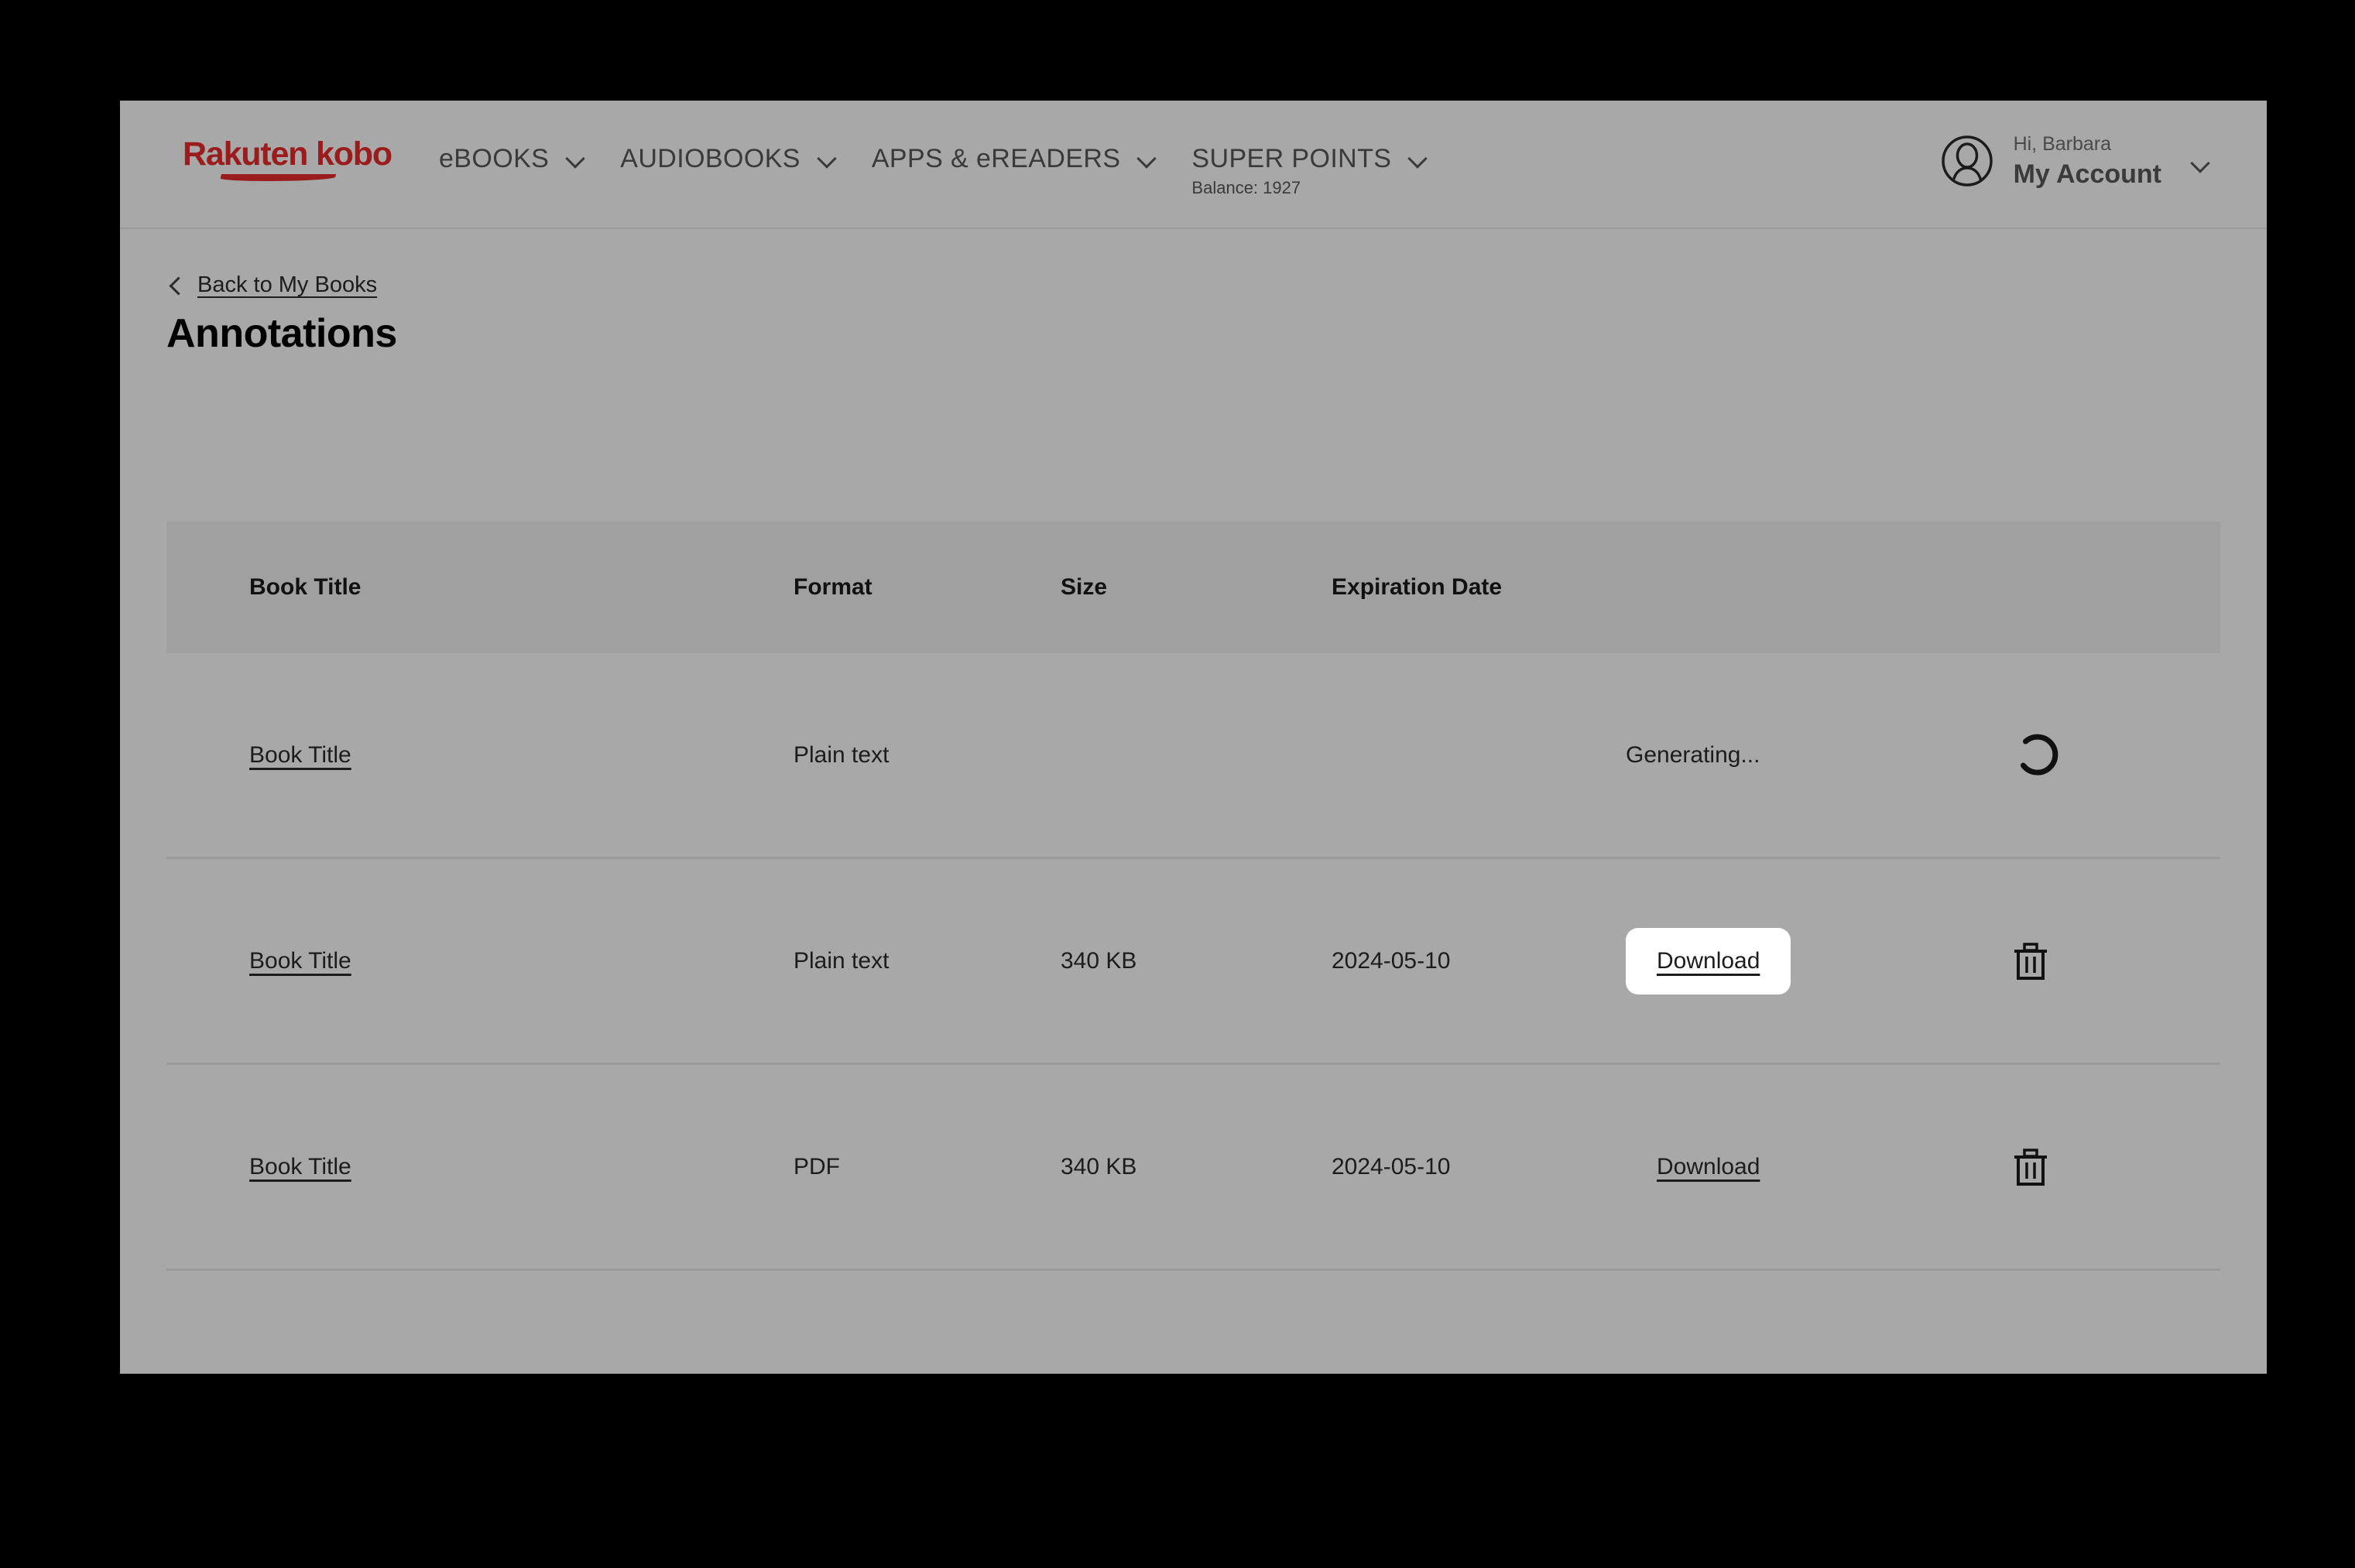 This screenshot has height=1568, width=2355. I want to click on nav-label: AUDIOBOOKS, so click(710, 158).